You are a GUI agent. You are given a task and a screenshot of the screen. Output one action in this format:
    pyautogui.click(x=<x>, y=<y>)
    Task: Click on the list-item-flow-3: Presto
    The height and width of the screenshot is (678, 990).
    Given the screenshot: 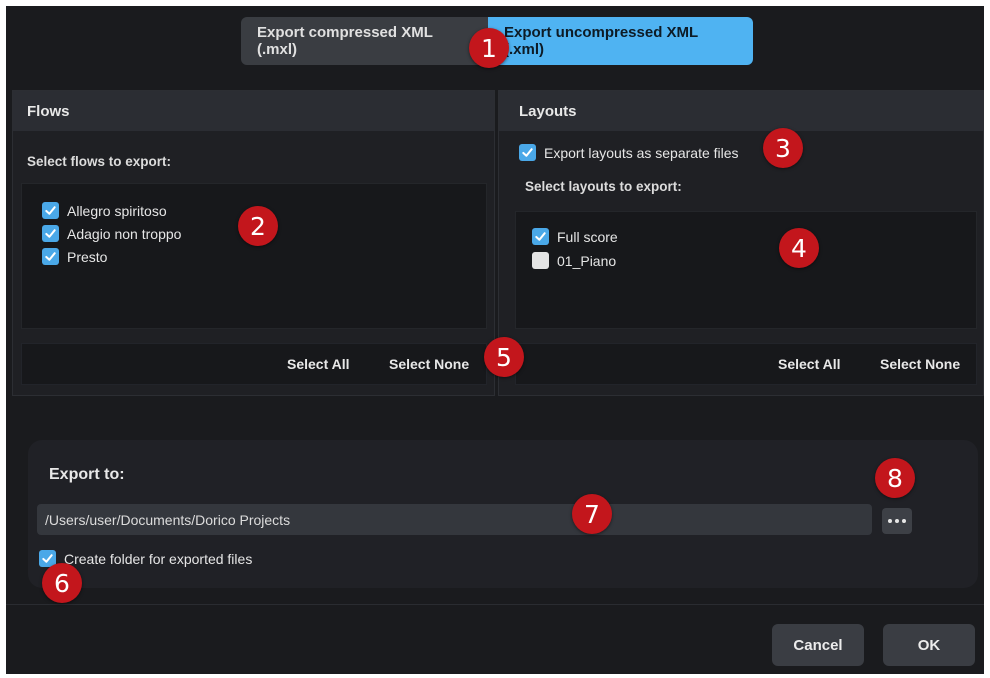 What is the action you would take?
    pyautogui.click(x=74, y=256)
    